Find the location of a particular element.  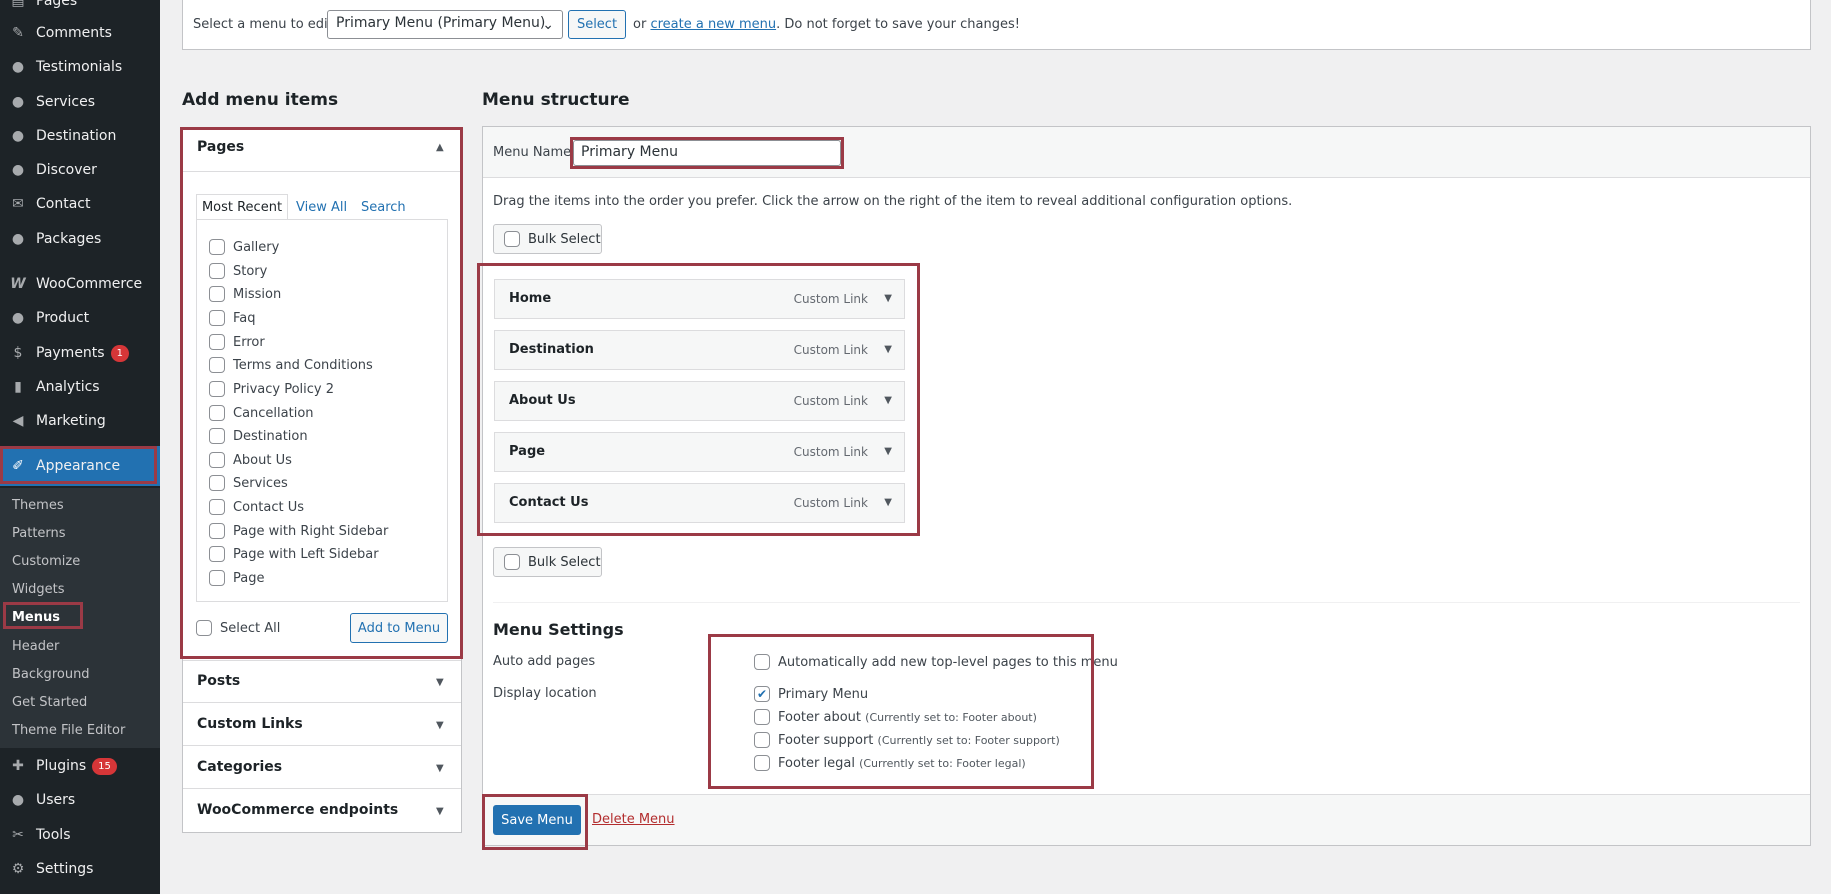

list-item: About Us is located at coordinates (250, 460).